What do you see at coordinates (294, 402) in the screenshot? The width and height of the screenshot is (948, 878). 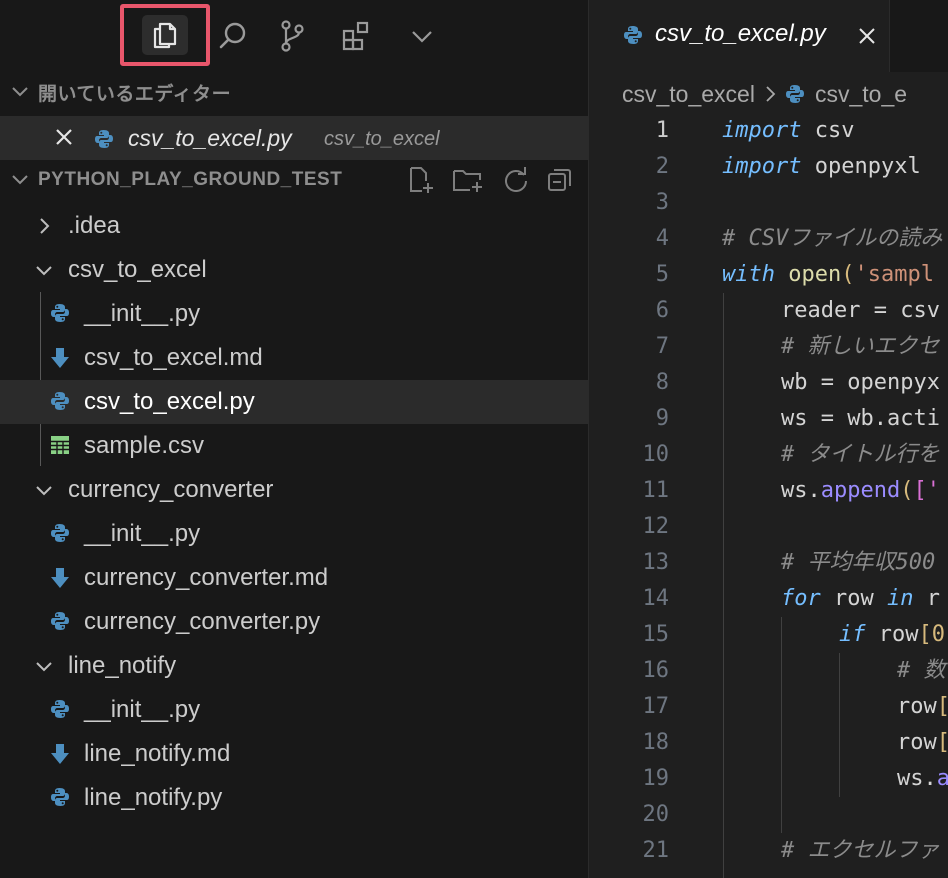 I see `tree-file-csv-to-excel-py: csv_to_excel.py` at bounding box center [294, 402].